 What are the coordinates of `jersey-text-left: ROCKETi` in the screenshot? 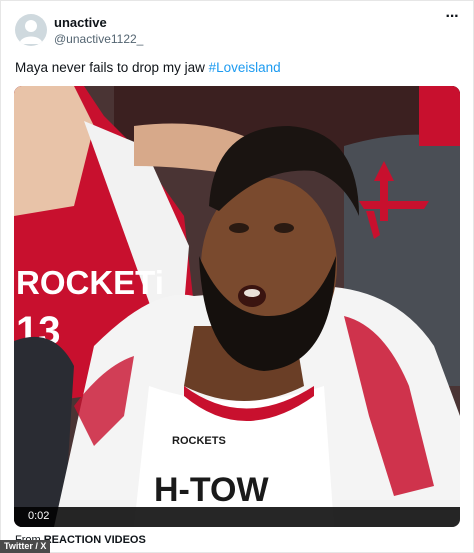 It's located at (90, 282).